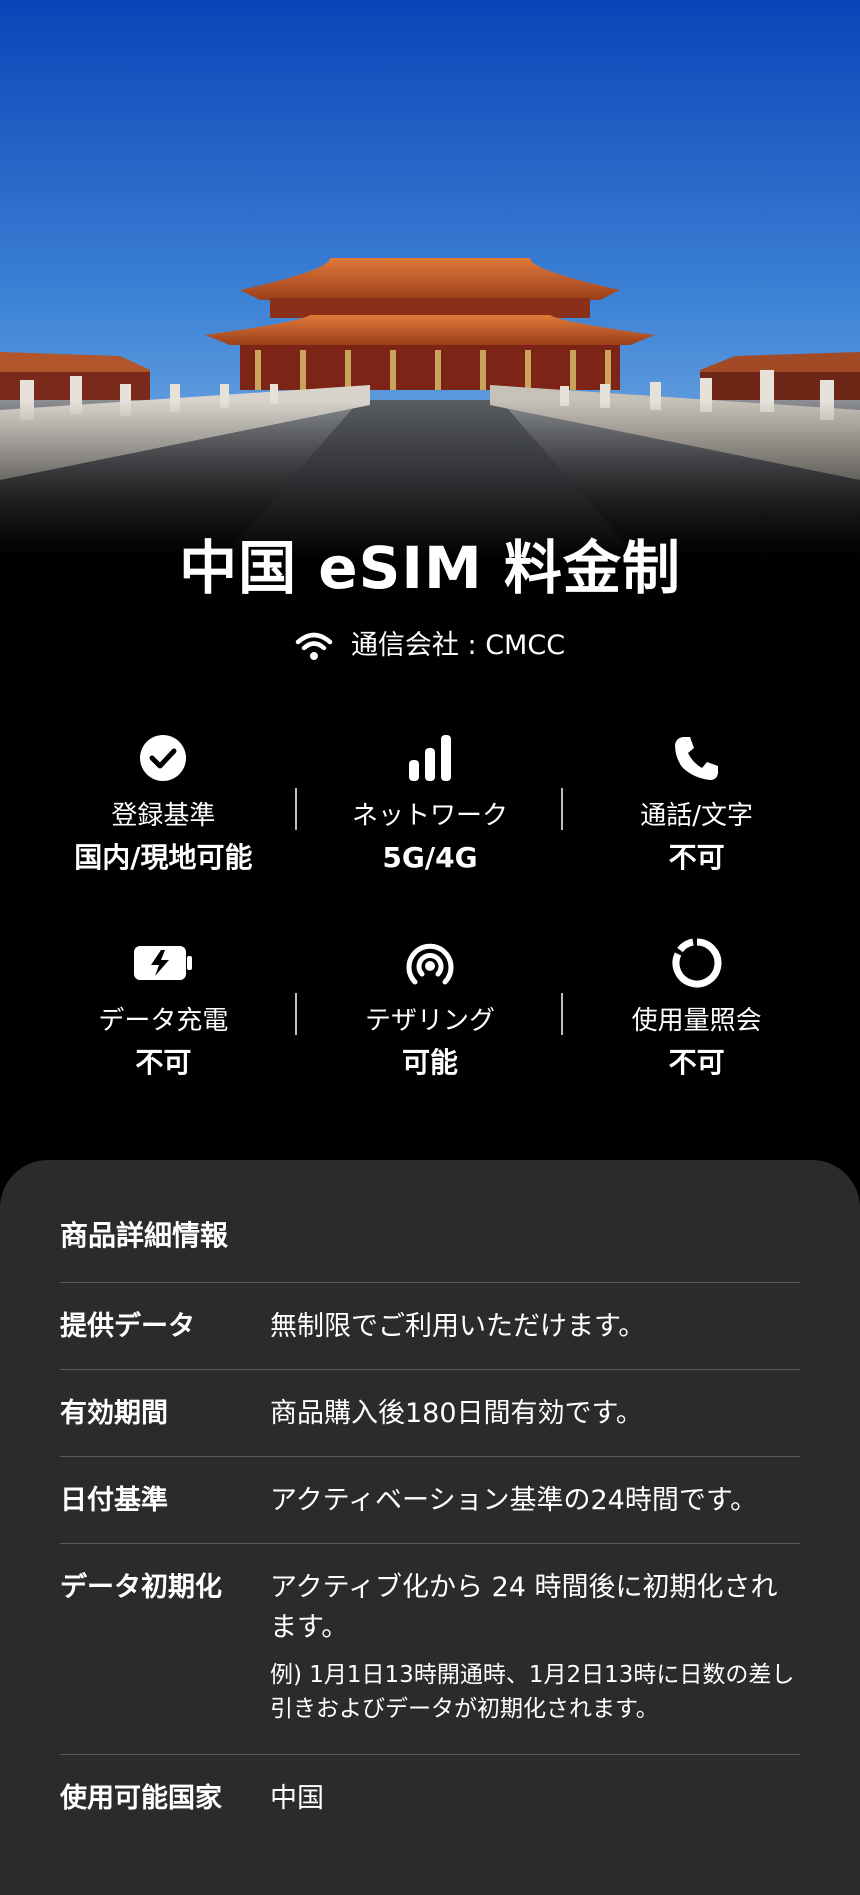 The image size is (860, 1895). I want to click on row-label: 使用可能国家, so click(141, 1798).